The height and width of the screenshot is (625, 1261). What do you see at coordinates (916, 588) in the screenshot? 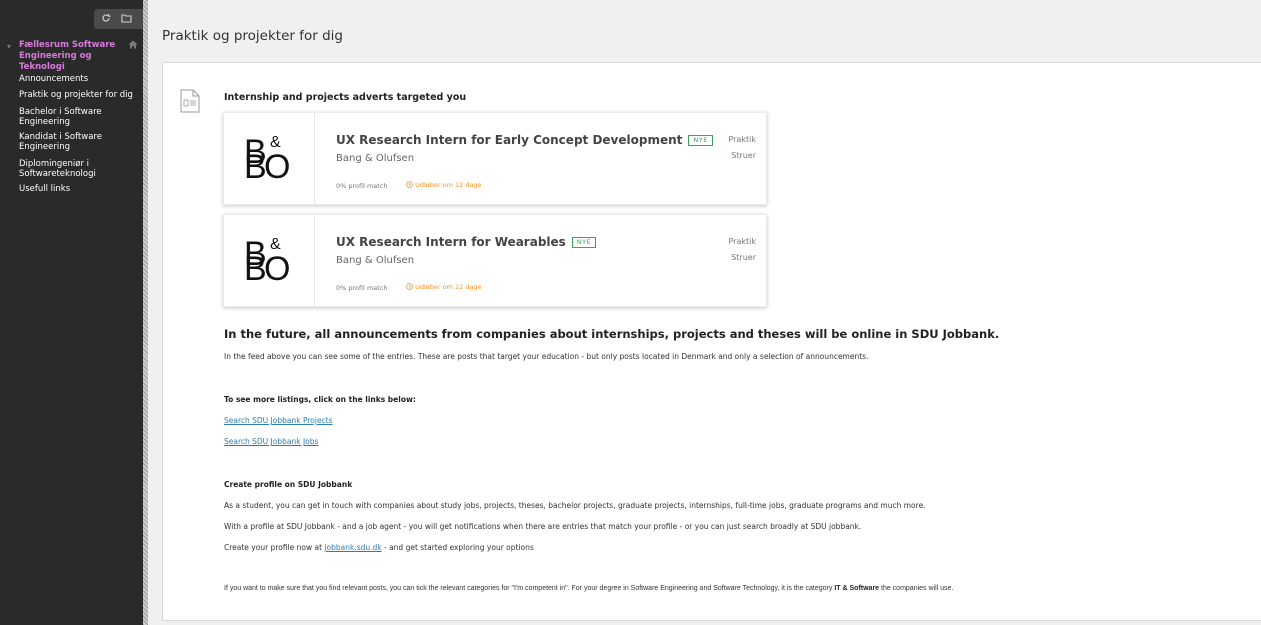
I see `category-tip-after: the companies will use.` at bounding box center [916, 588].